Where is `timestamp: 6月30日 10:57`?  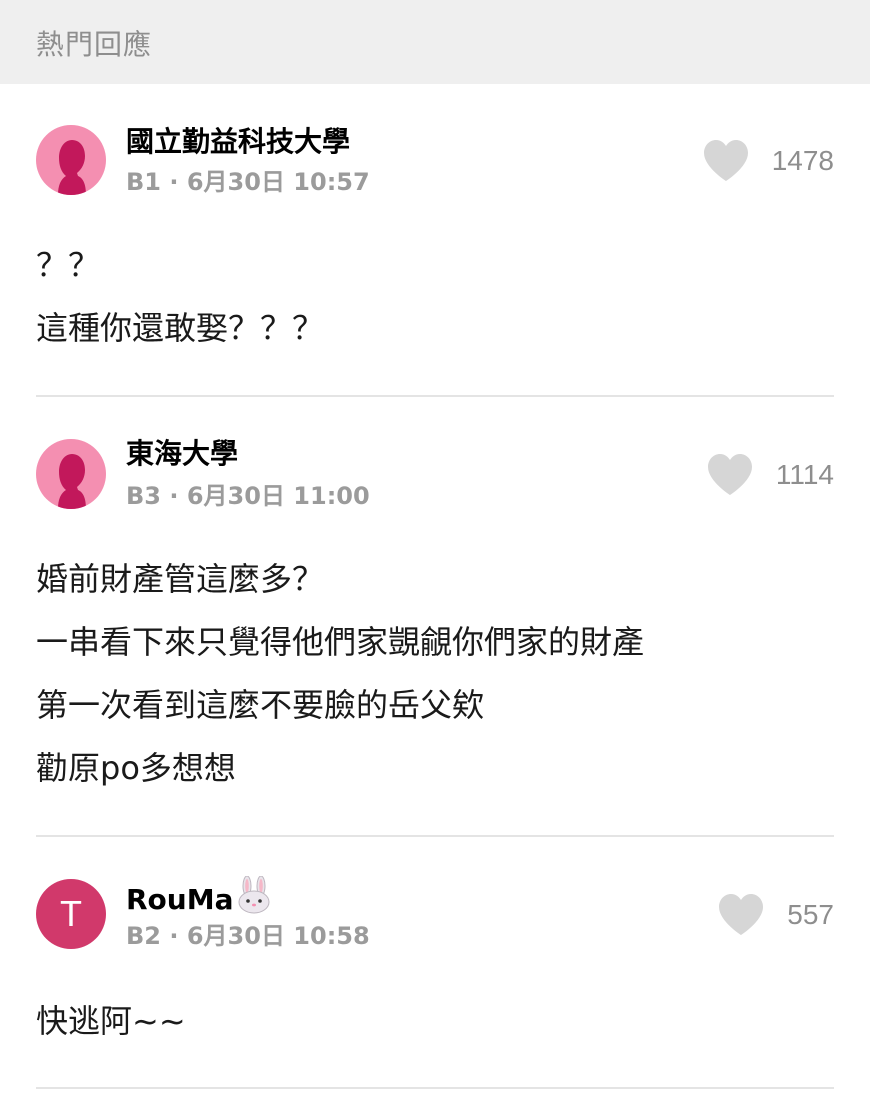
timestamp: 6月30日 10:57 is located at coordinates (278, 182).